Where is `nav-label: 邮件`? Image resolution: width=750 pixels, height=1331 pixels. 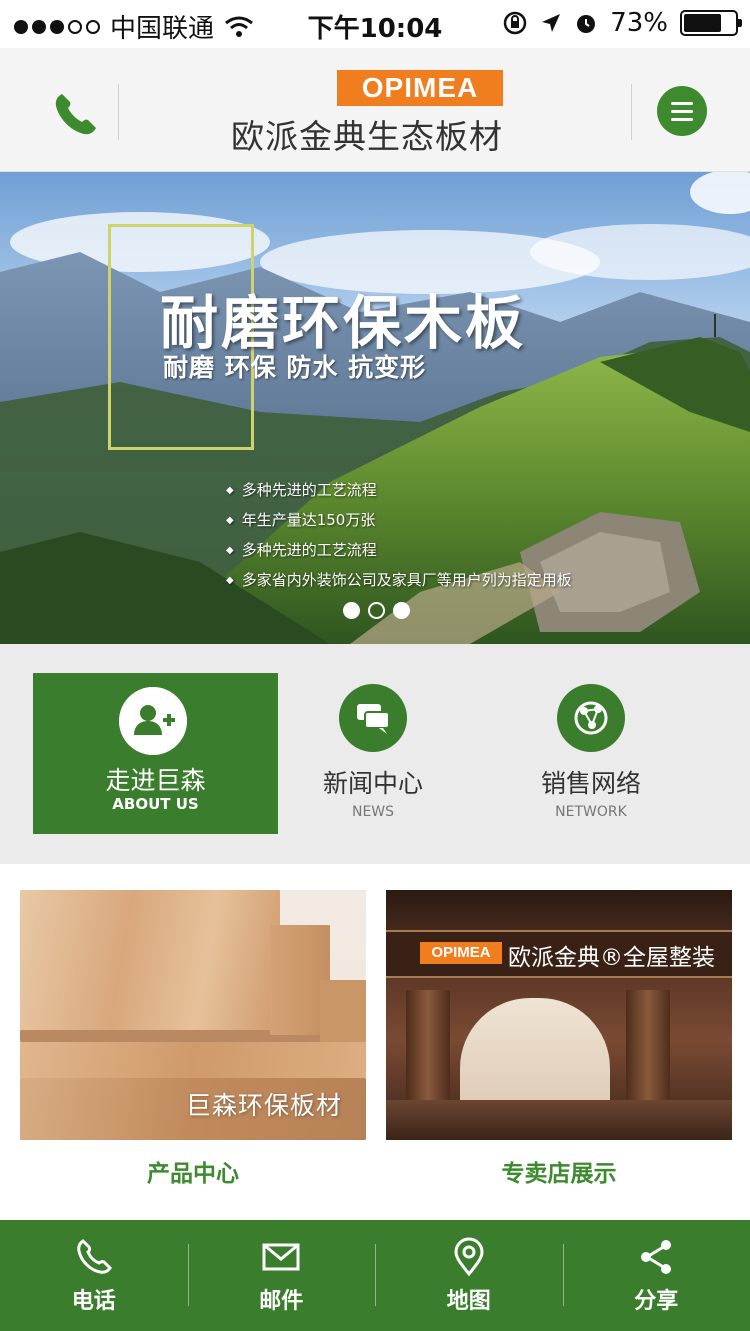 nav-label: 邮件 is located at coordinates (281, 1301).